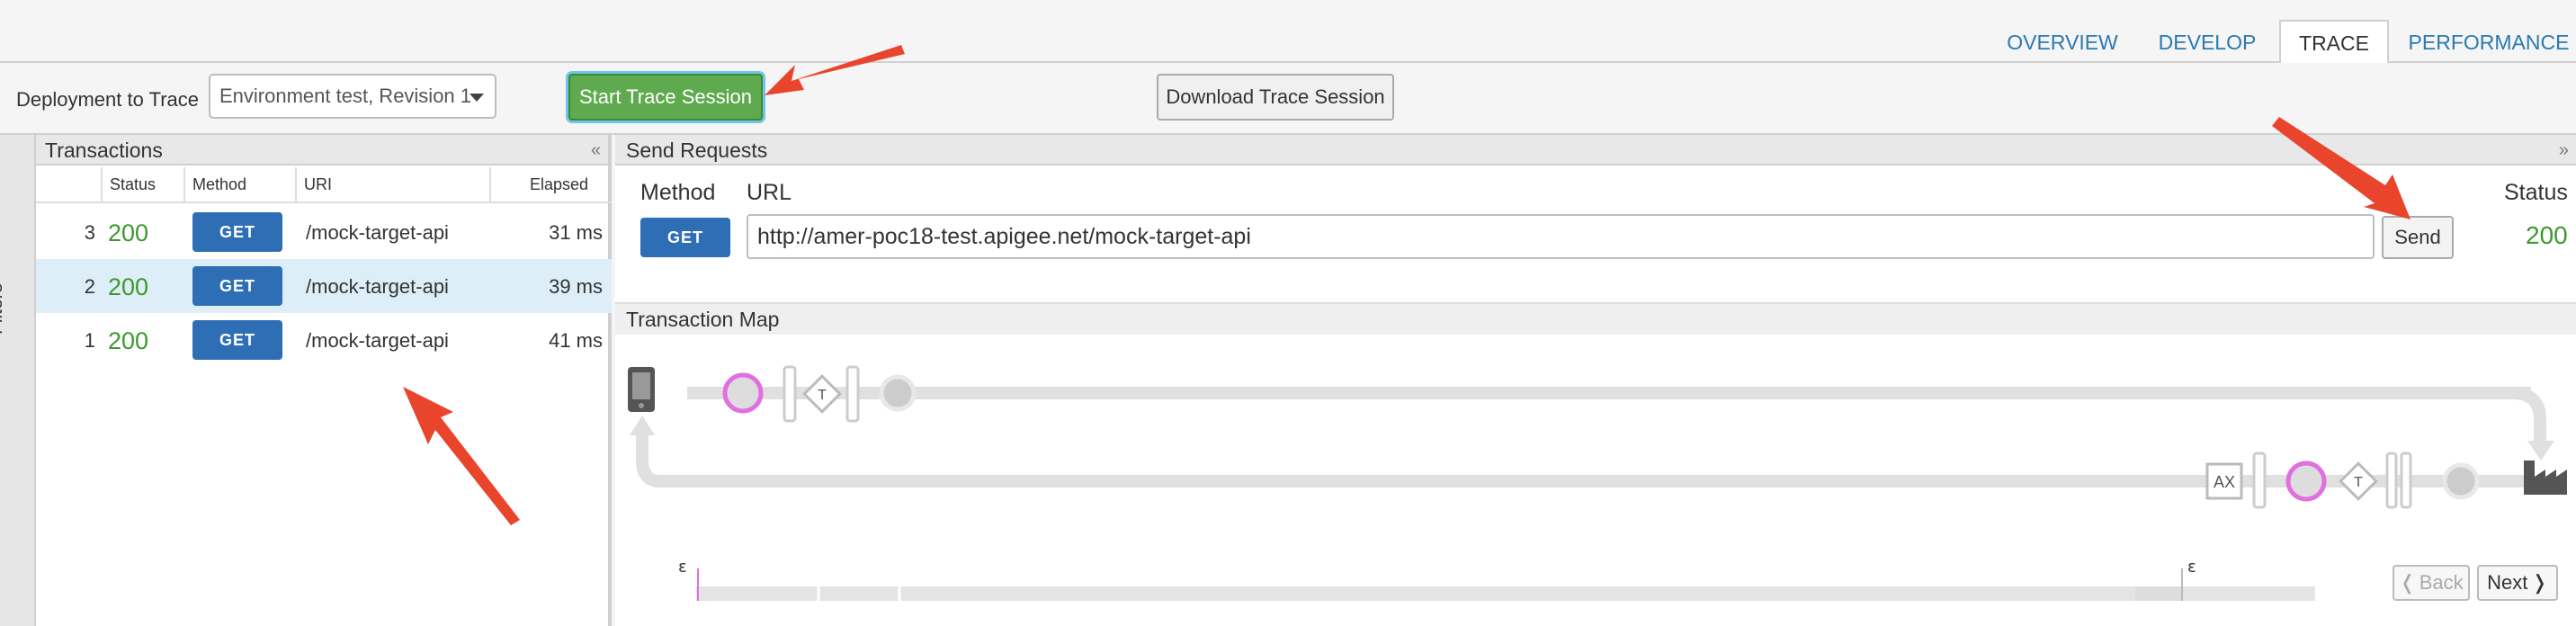 Image resolution: width=2576 pixels, height=626 pixels. What do you see at coordinates (2207, 42) in the screenshot?
I see `tab-develop: DEVELOP` at bounding box center [2207, 42].